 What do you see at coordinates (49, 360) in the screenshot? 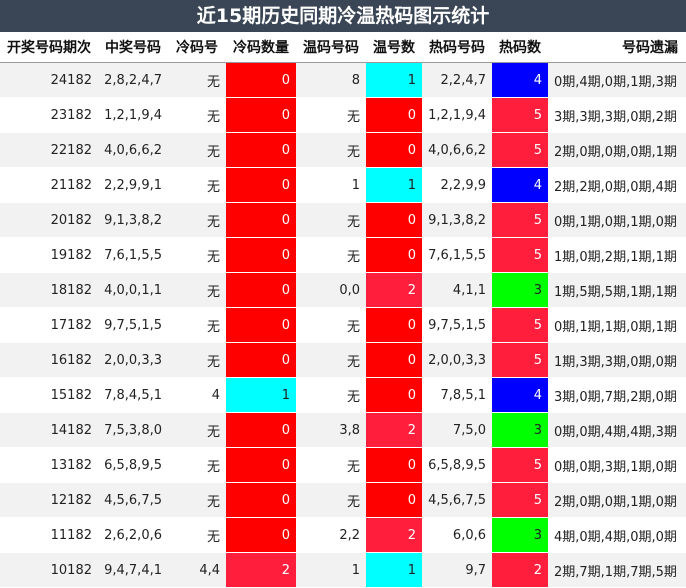
I see `issue-cell: 16182` at bounding box center [49, 360].